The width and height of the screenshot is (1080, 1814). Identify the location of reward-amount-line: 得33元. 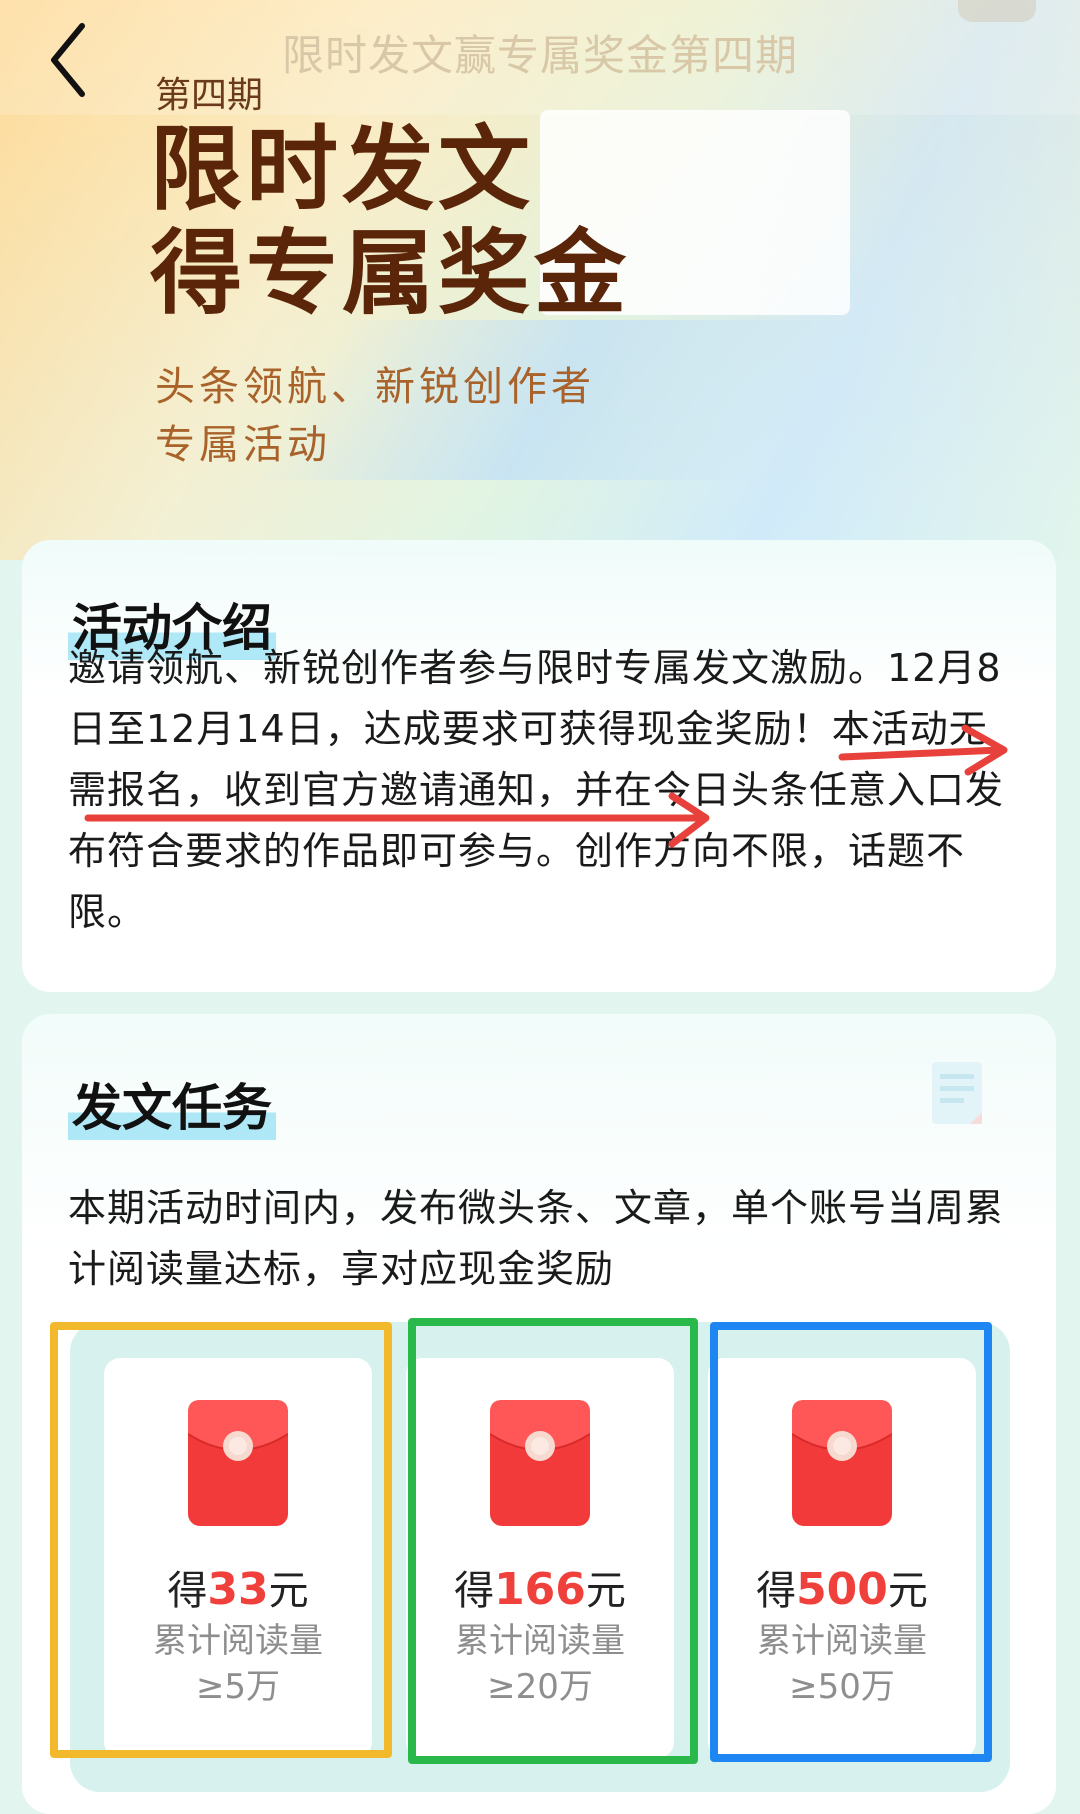
(238, 1587).